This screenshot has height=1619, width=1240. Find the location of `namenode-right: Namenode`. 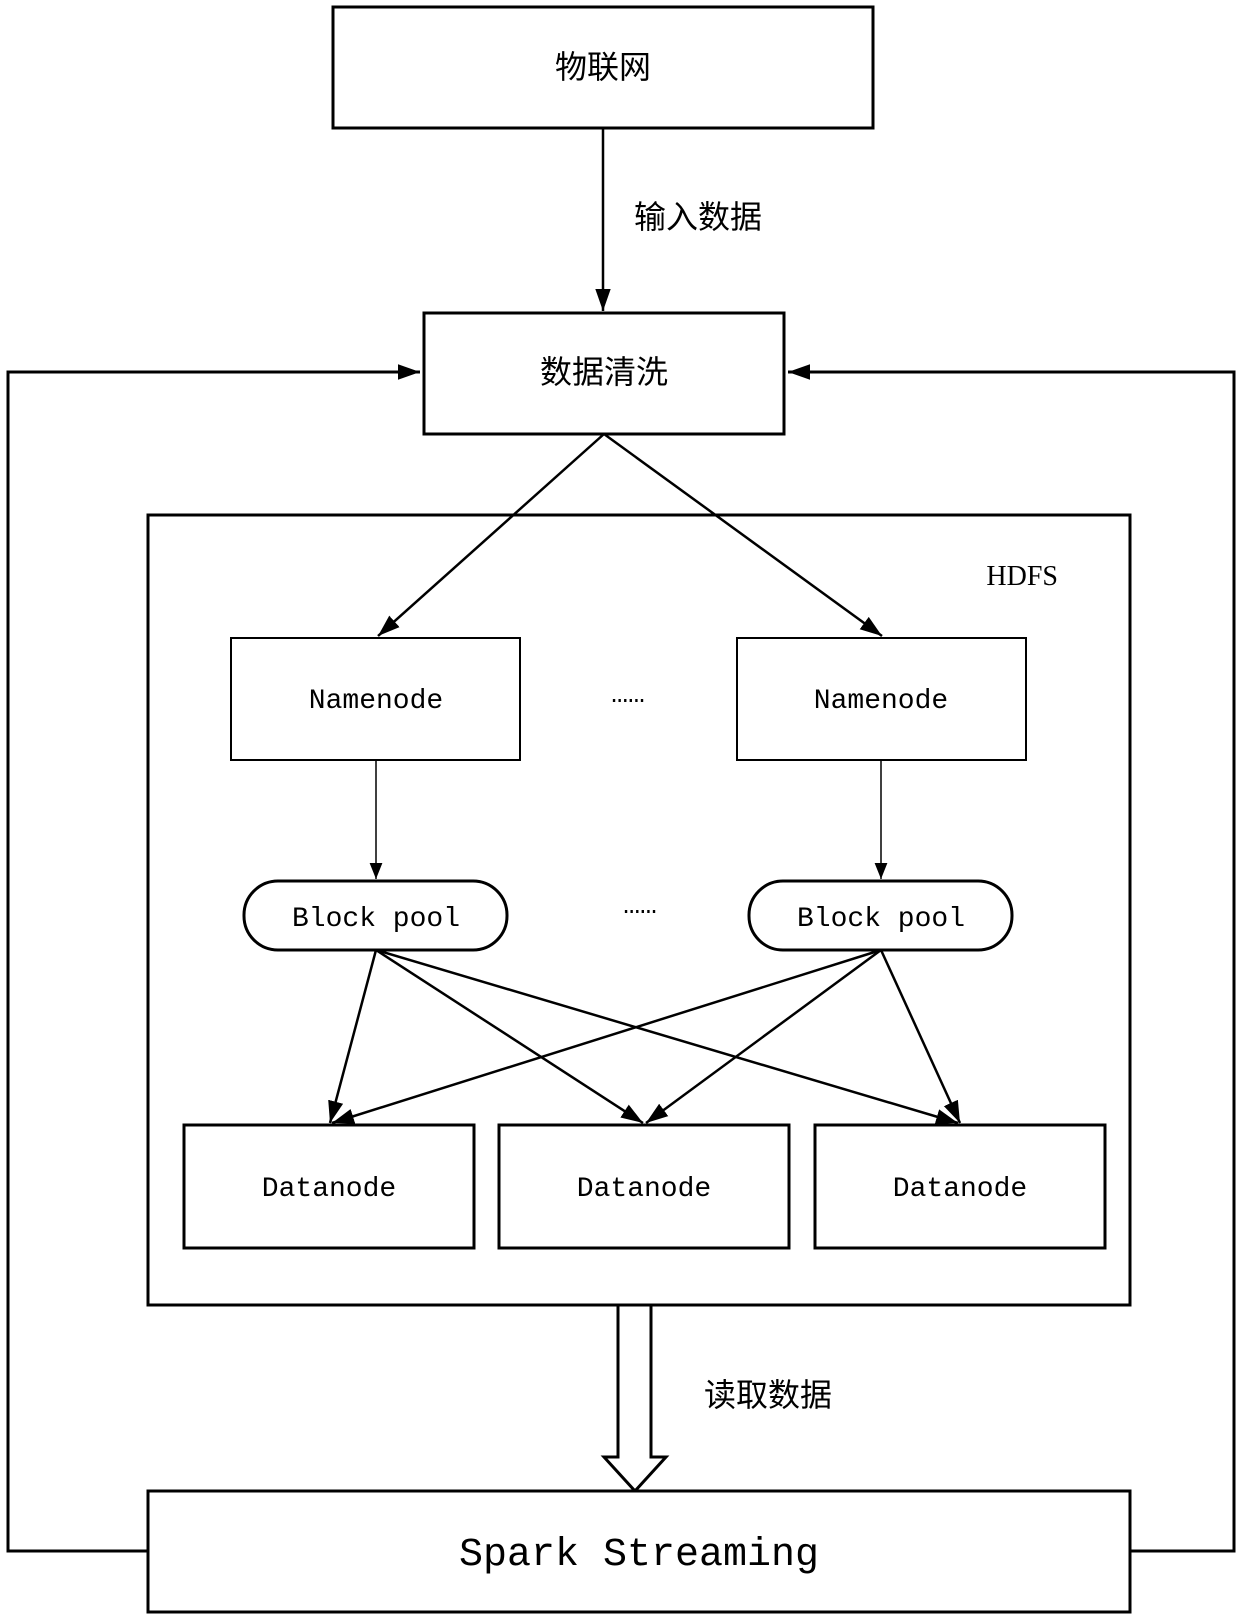

namenode-right: Namenode is located at coordinates (881, 699).